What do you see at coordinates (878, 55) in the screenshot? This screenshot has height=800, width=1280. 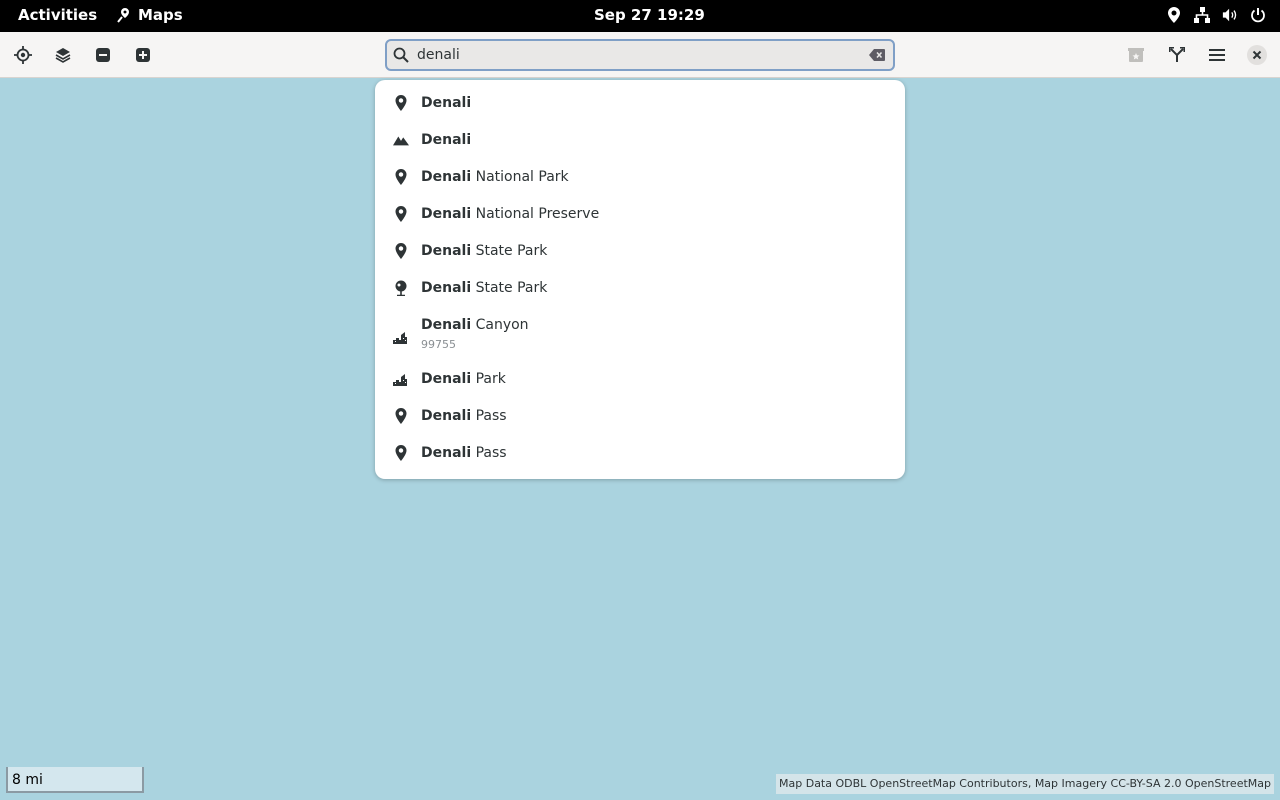 I see `clear-search-icon` at bounding box center [878, 55].